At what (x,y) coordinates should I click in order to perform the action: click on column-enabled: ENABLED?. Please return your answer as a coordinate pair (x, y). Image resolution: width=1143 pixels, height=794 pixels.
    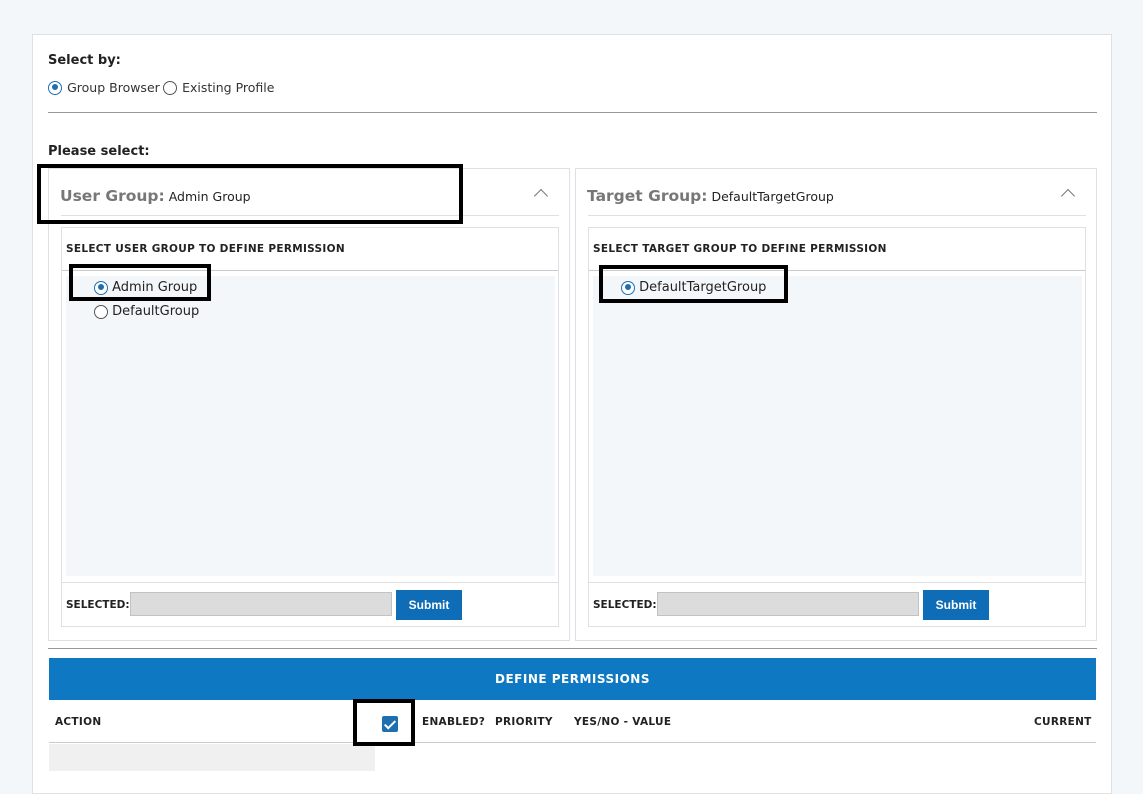
    Looking at the image, I should click on (454, 722).